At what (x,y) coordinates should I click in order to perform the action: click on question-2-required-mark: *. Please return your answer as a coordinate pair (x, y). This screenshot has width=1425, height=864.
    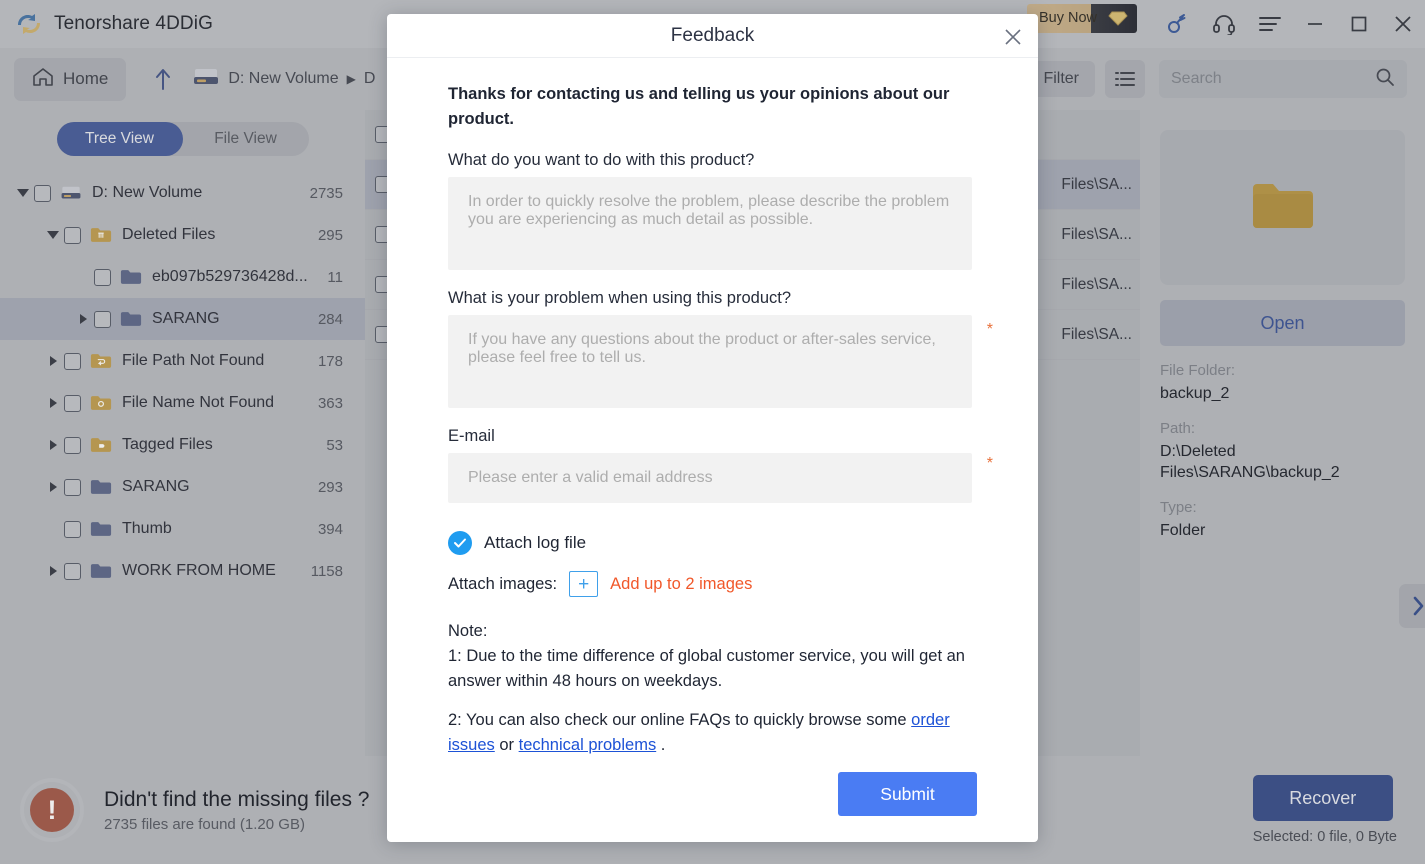
    Looking at the image, I should click on (989, 329).